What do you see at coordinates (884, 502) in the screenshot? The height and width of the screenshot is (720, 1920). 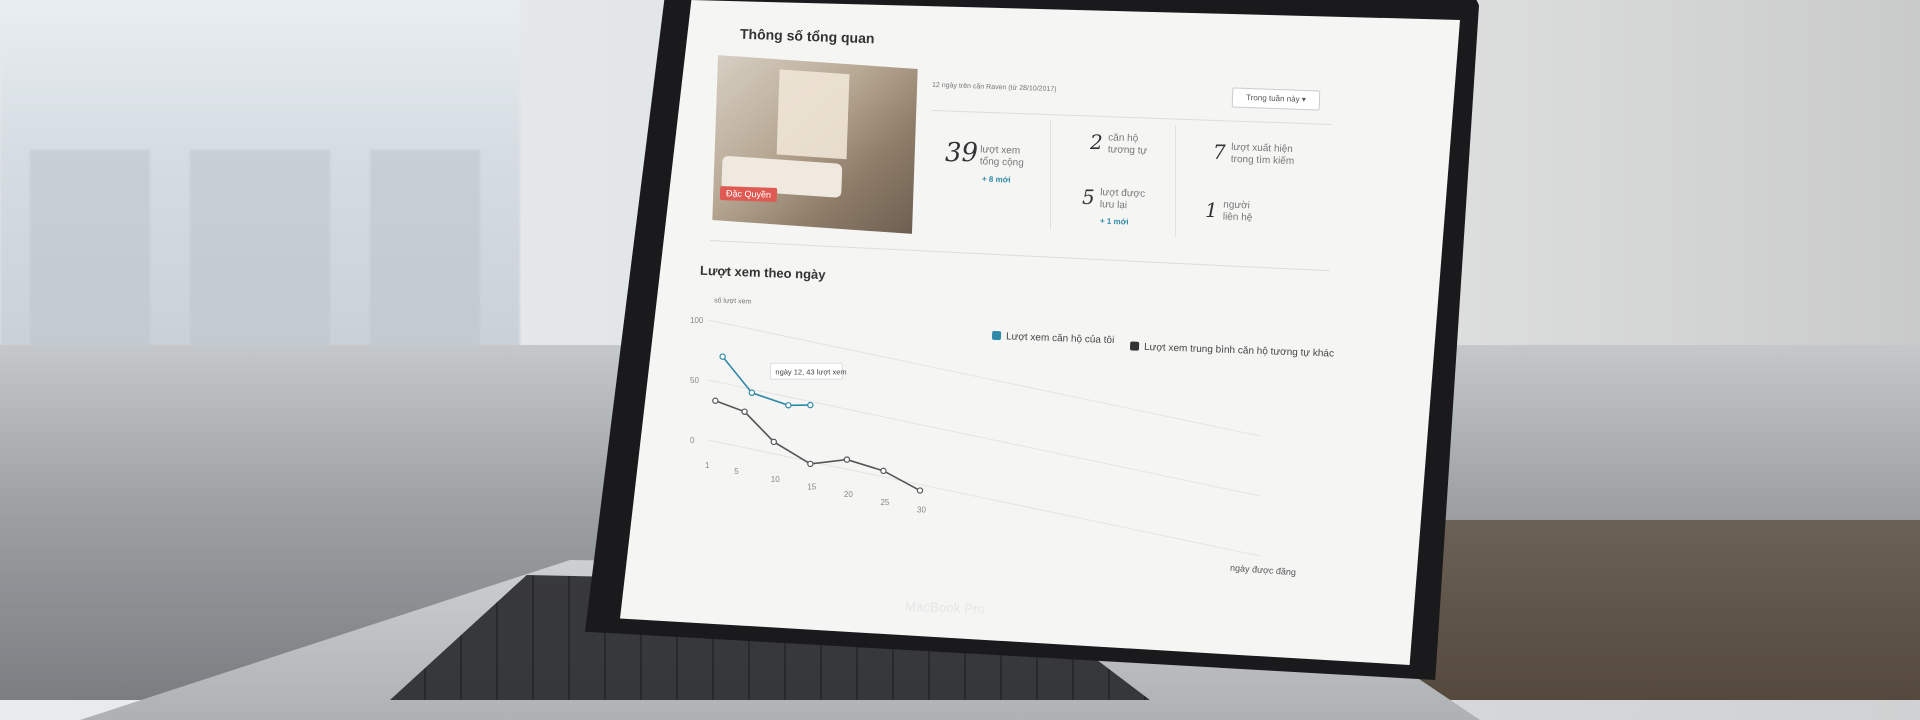 I see `x-tick-label: 25` at bounding box center [884, 502].